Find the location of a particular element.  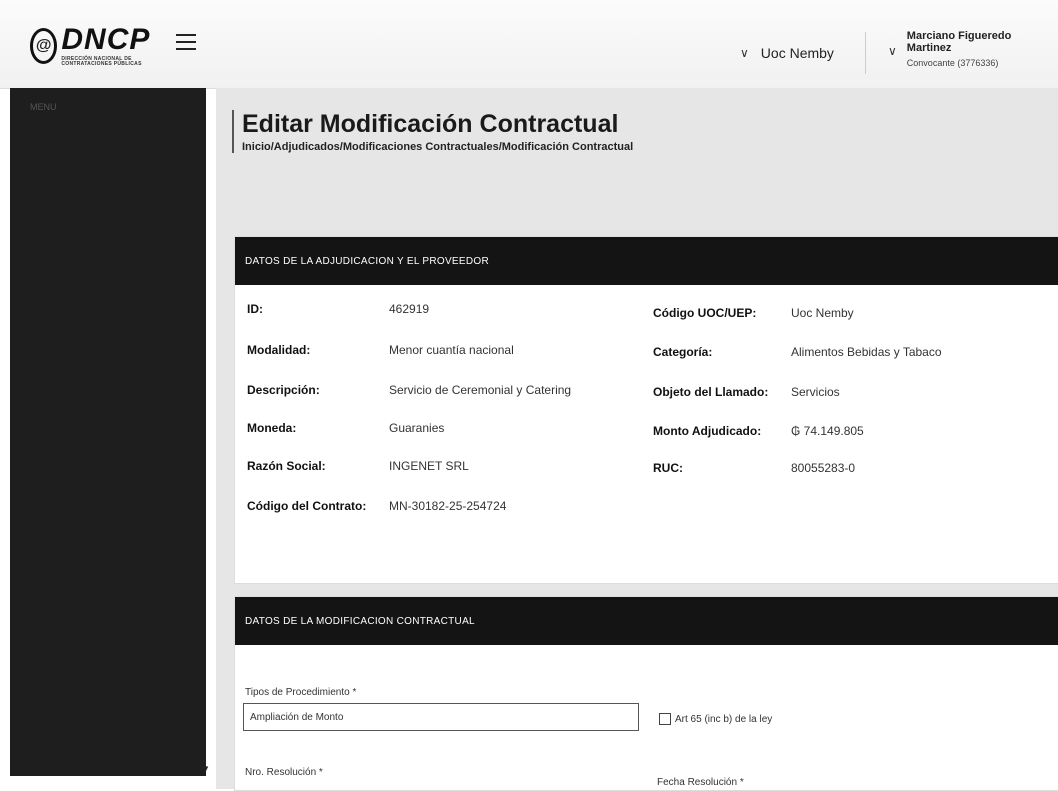

field-value-codigo-uoc: Uoc Nemby is located at coordinates (822, 313).